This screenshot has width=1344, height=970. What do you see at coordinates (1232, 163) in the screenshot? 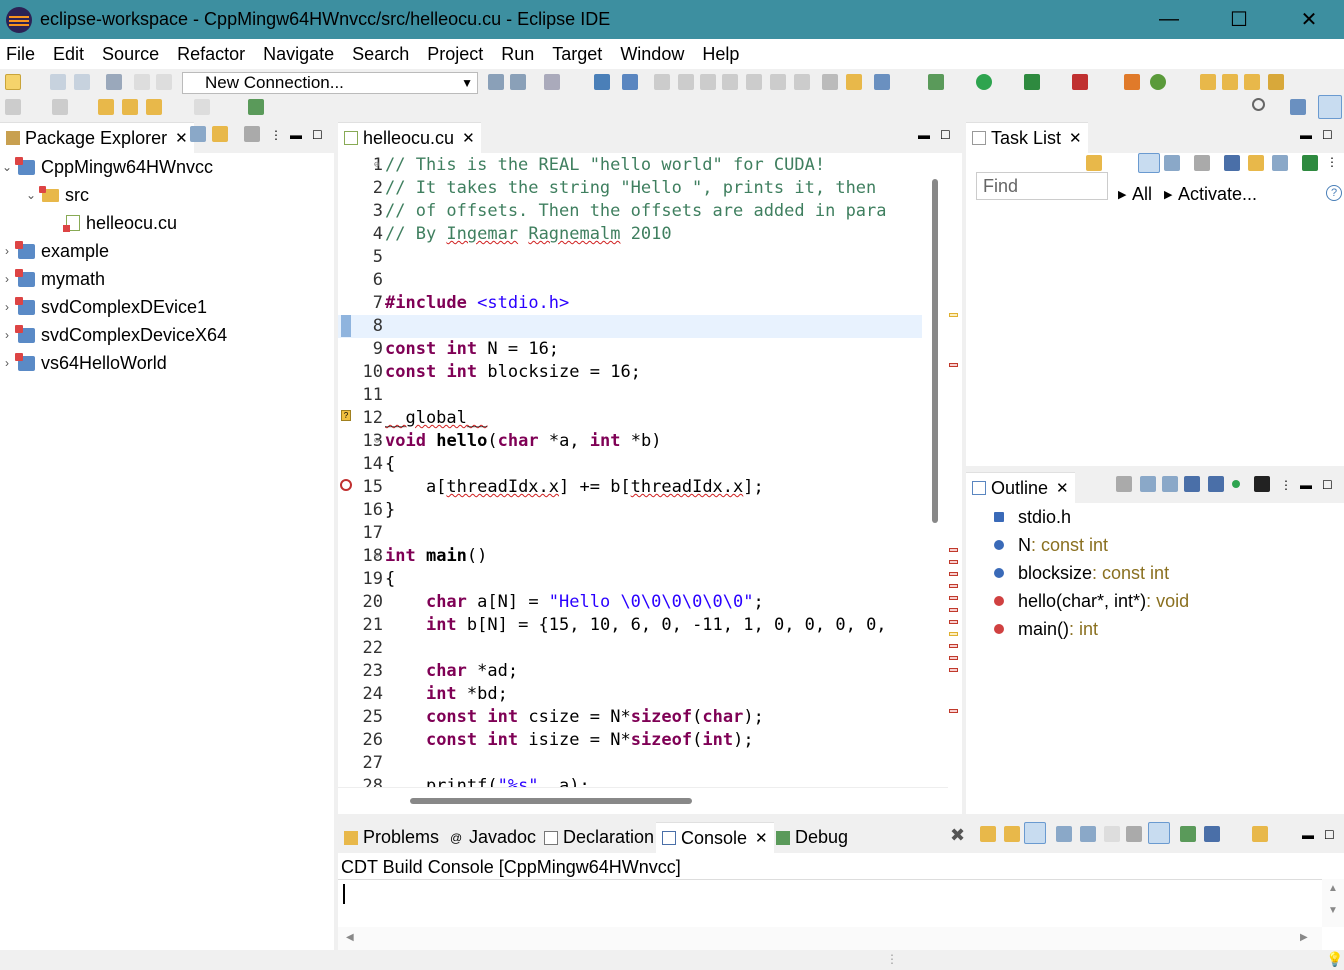
I see `hide-completed-icon` at bounding box center [1232, 163].